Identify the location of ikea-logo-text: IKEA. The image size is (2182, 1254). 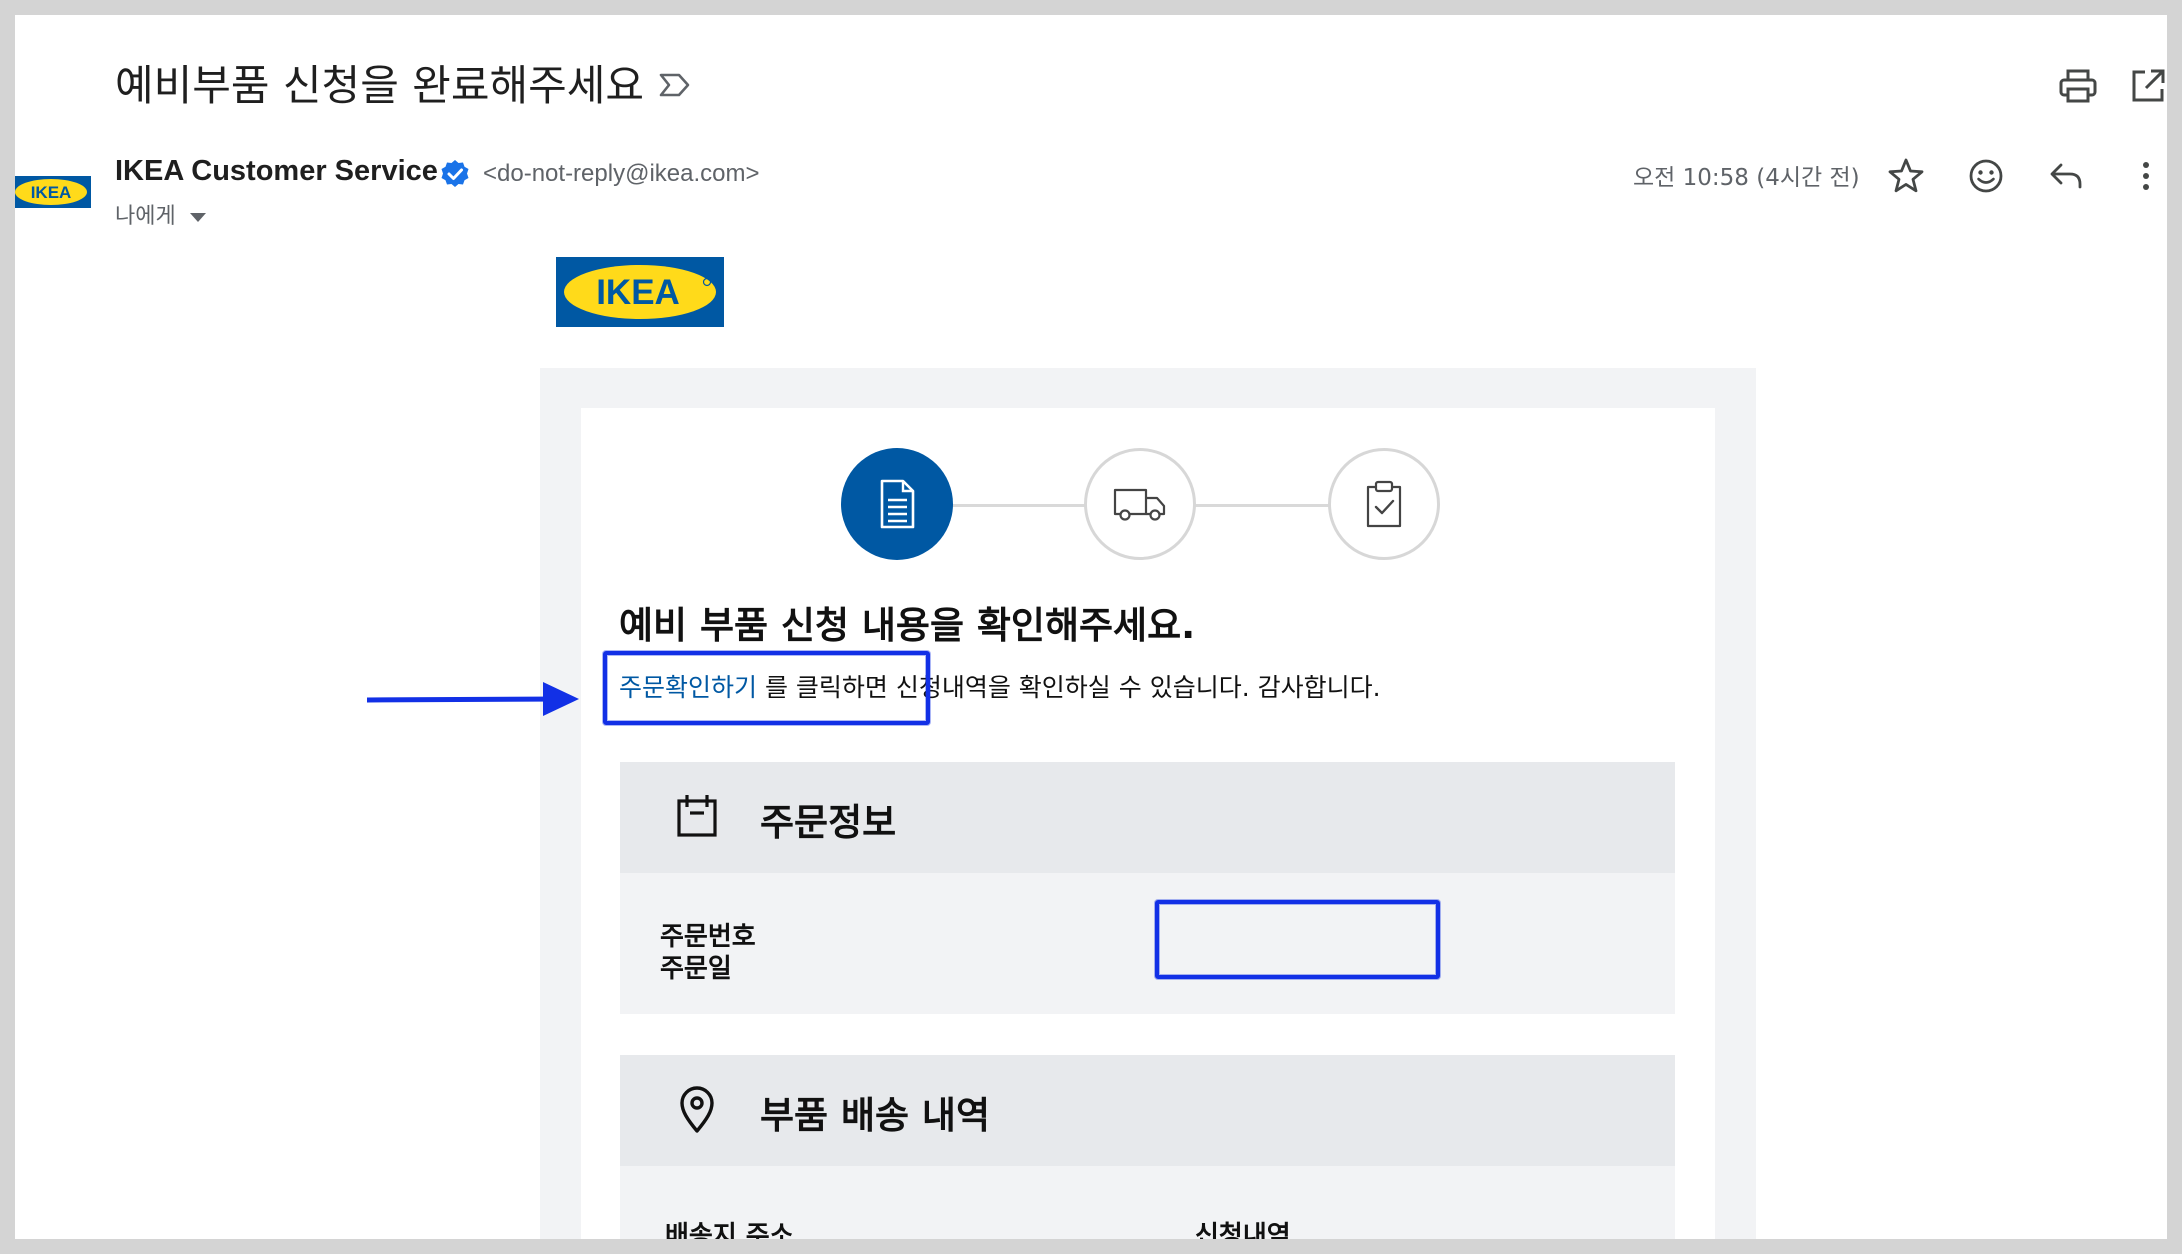
(638, 292).